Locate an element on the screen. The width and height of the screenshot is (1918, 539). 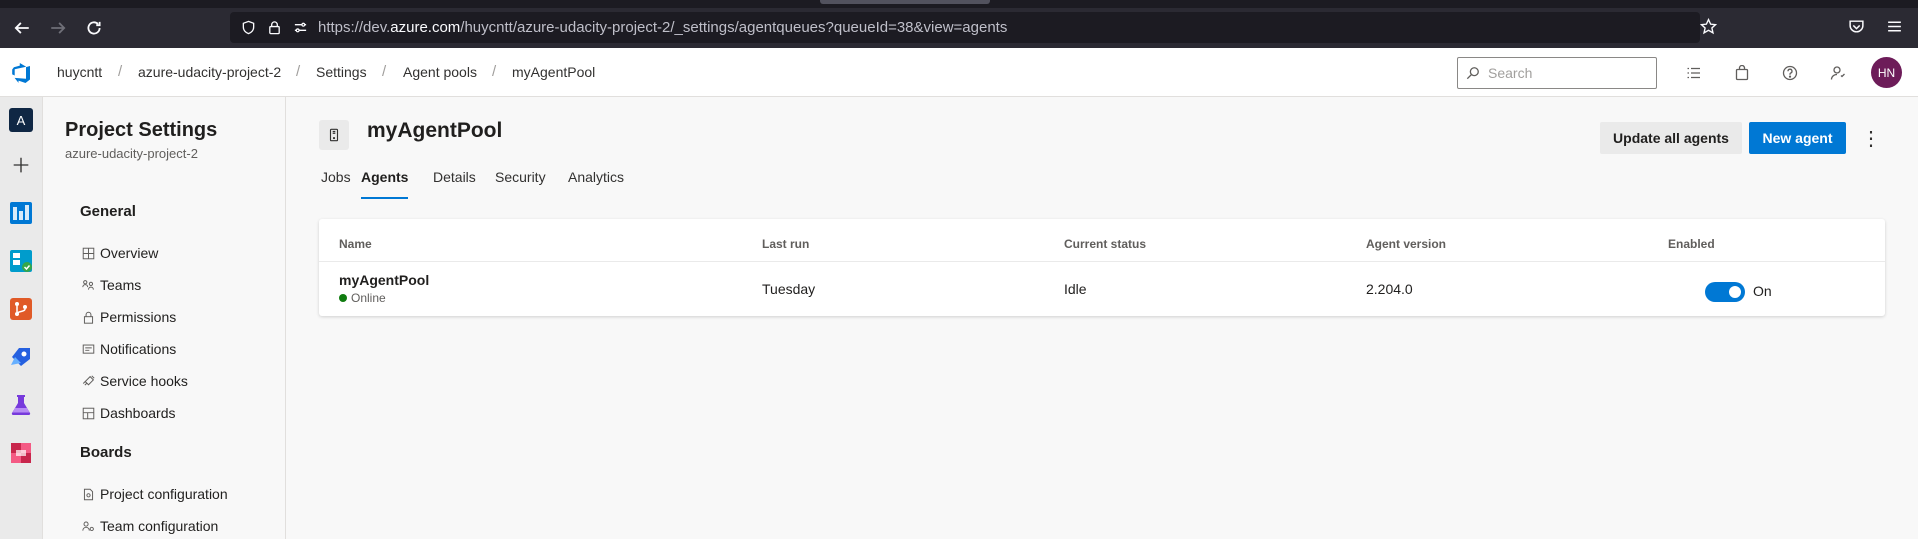
help-icon is located at coordinates (1790, 73).